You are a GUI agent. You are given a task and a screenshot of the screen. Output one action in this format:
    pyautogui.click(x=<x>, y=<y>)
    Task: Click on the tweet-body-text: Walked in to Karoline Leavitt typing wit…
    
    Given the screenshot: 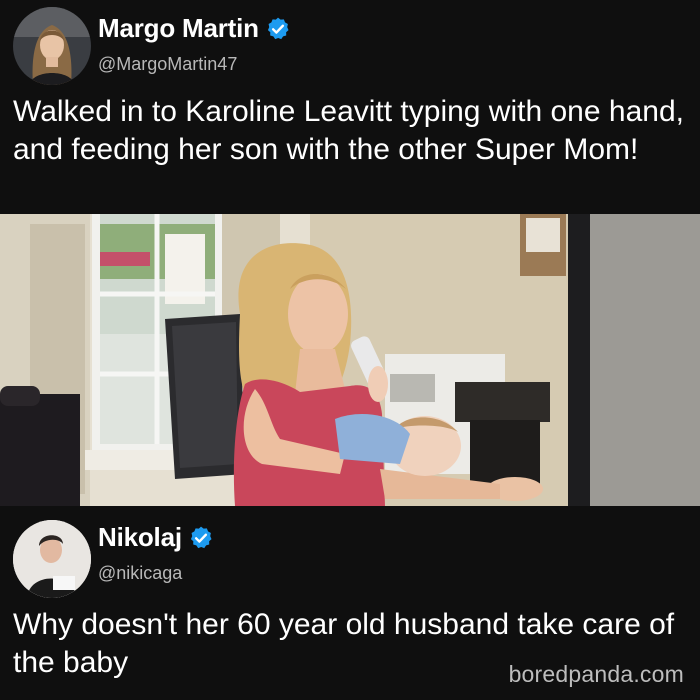 What is the action you would take?
    pyautogui.click(x=348, y=130)
    